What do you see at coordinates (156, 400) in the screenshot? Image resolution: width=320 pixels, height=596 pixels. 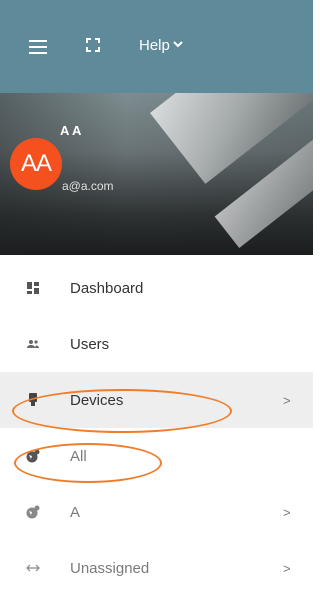 I see `nav-item-devices: Devices >` at bounding box center [156, 400].